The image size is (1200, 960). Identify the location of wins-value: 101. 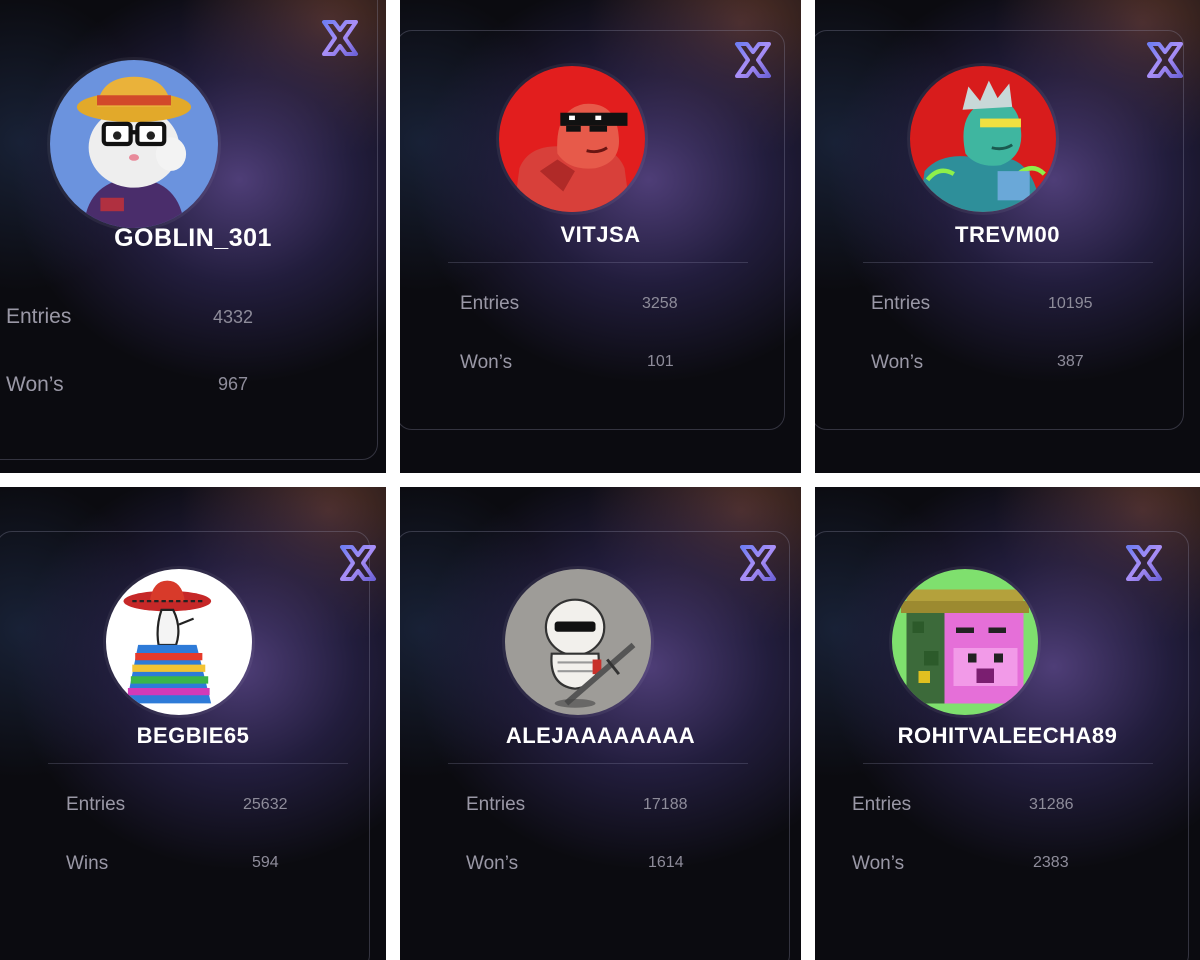
(660, 361).